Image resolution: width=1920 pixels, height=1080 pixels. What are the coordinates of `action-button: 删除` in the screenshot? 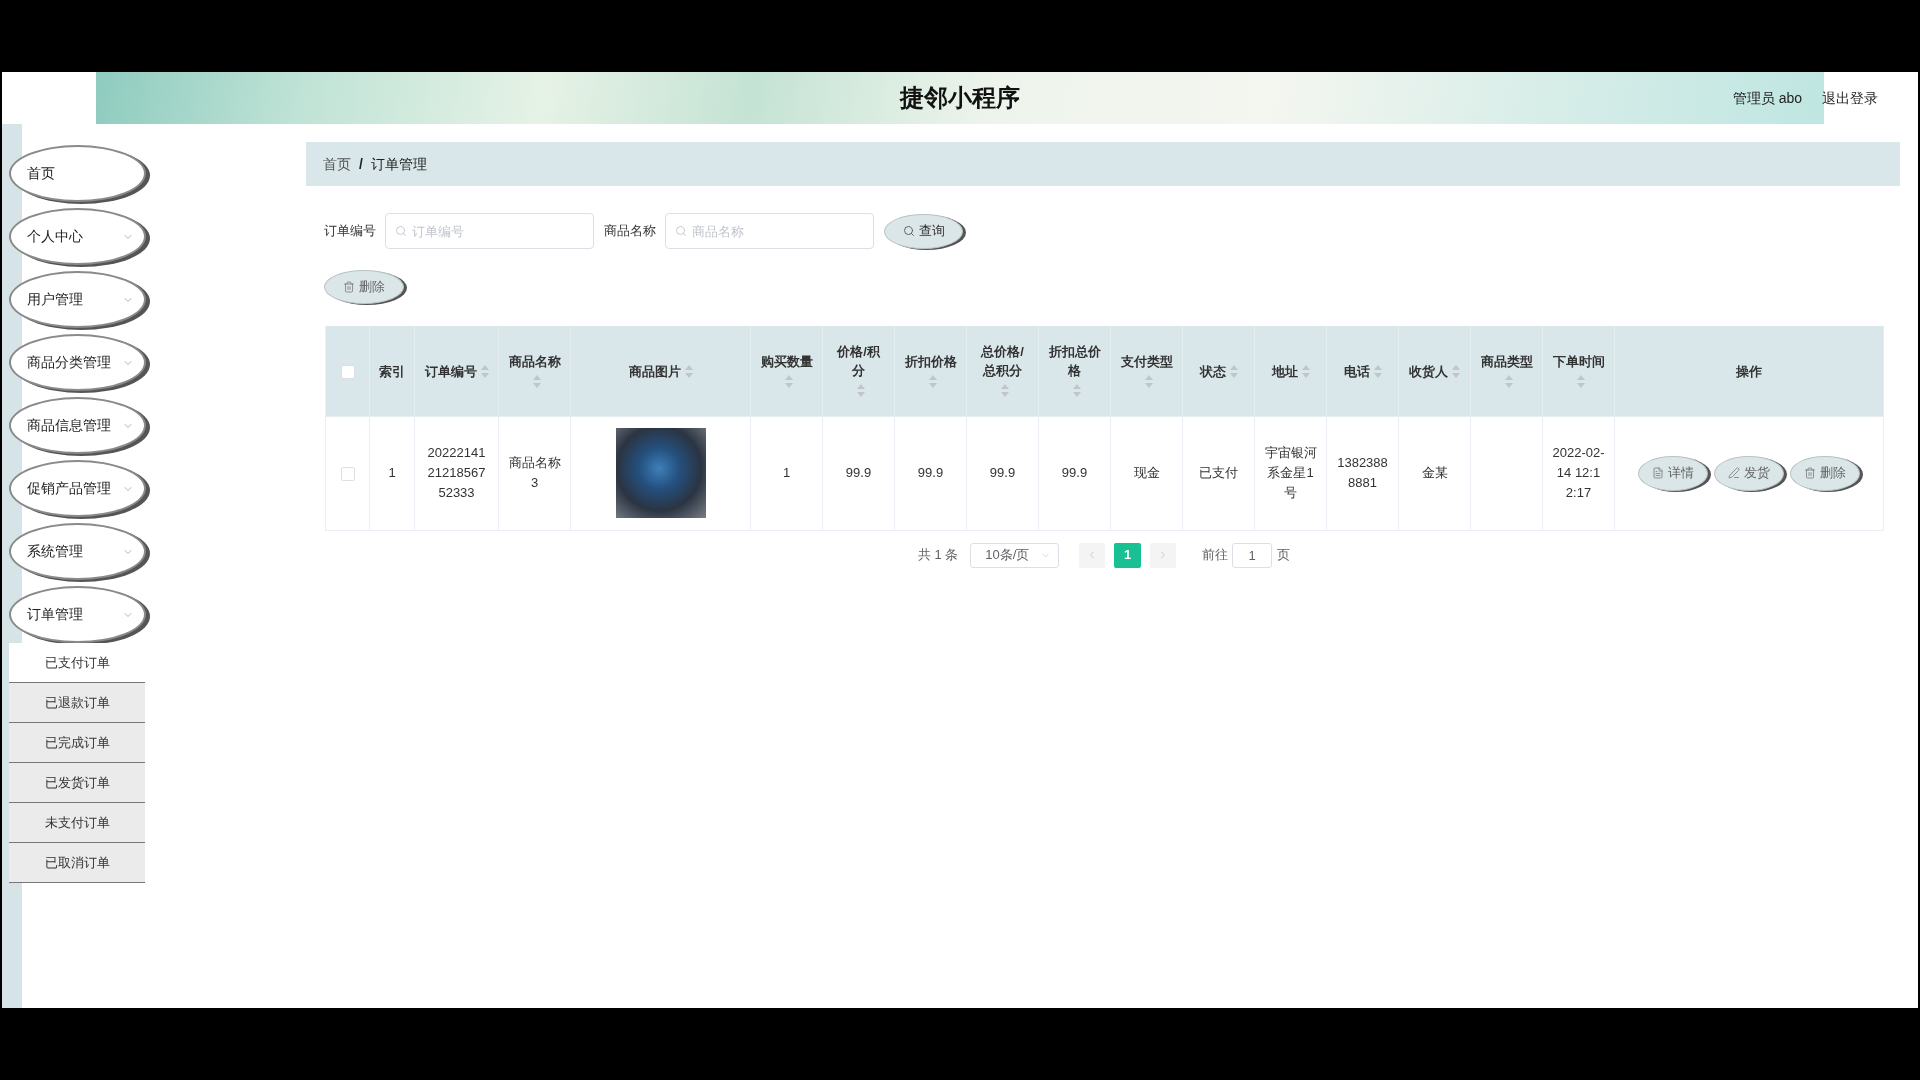 It's located at (1825, 473).